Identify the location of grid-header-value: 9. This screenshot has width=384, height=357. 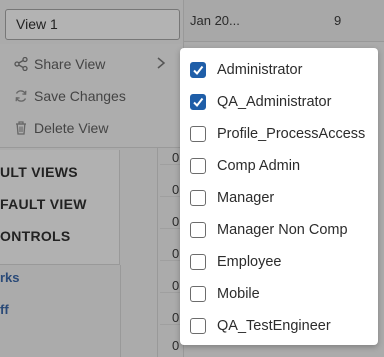
(338, 20).